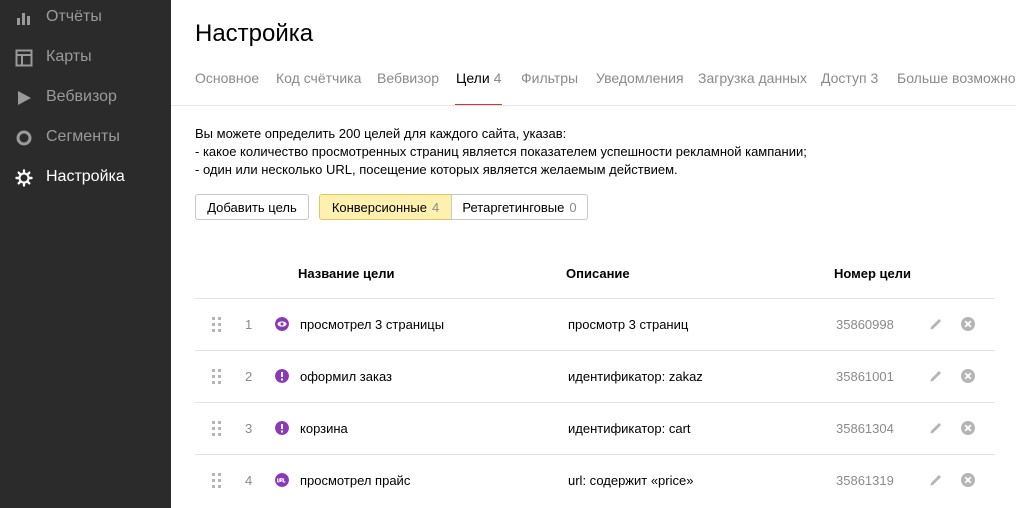 Image resolution: width=1016 pixels, height=508 pixels. Describe the element at coordinates (81, 96) in the screenshot. I see `sidebar-item-label: Вебвизор` at that location.